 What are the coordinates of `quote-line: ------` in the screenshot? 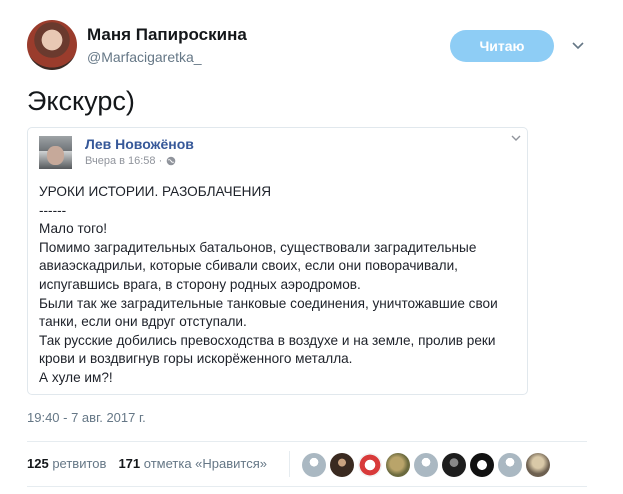 It's located at (53, 210).